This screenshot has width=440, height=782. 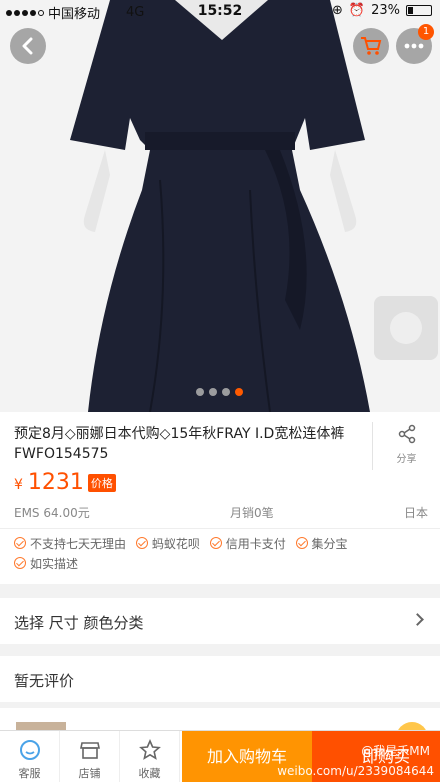 I want to click on watermark-handle: @我是禾MM, so click(x=395, y=751).